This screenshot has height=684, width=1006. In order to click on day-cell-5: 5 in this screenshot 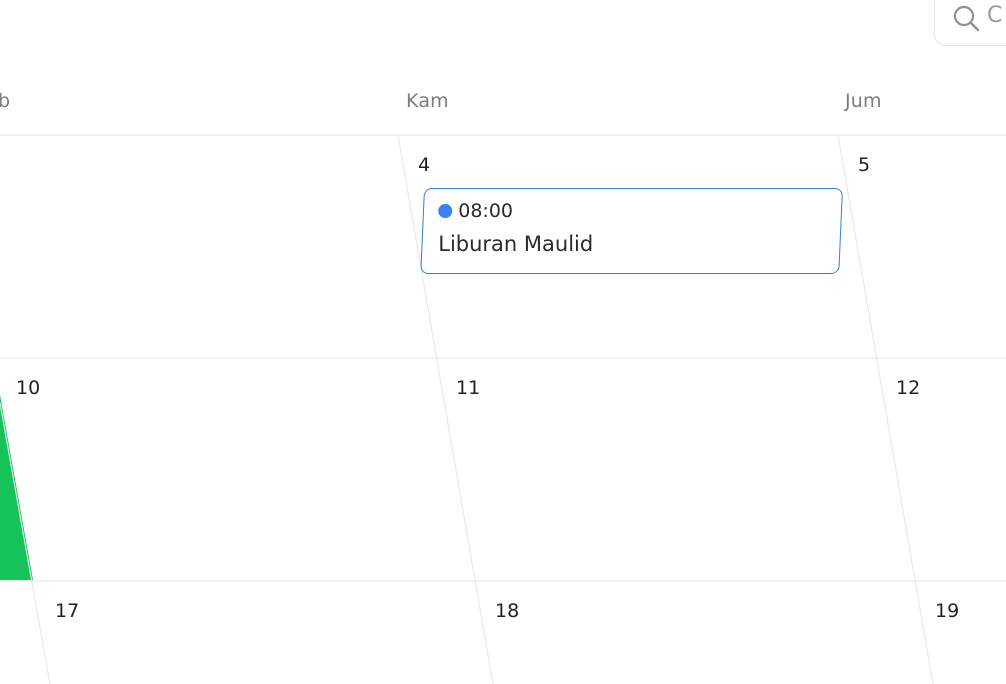, I will do `click(864, 165)`.